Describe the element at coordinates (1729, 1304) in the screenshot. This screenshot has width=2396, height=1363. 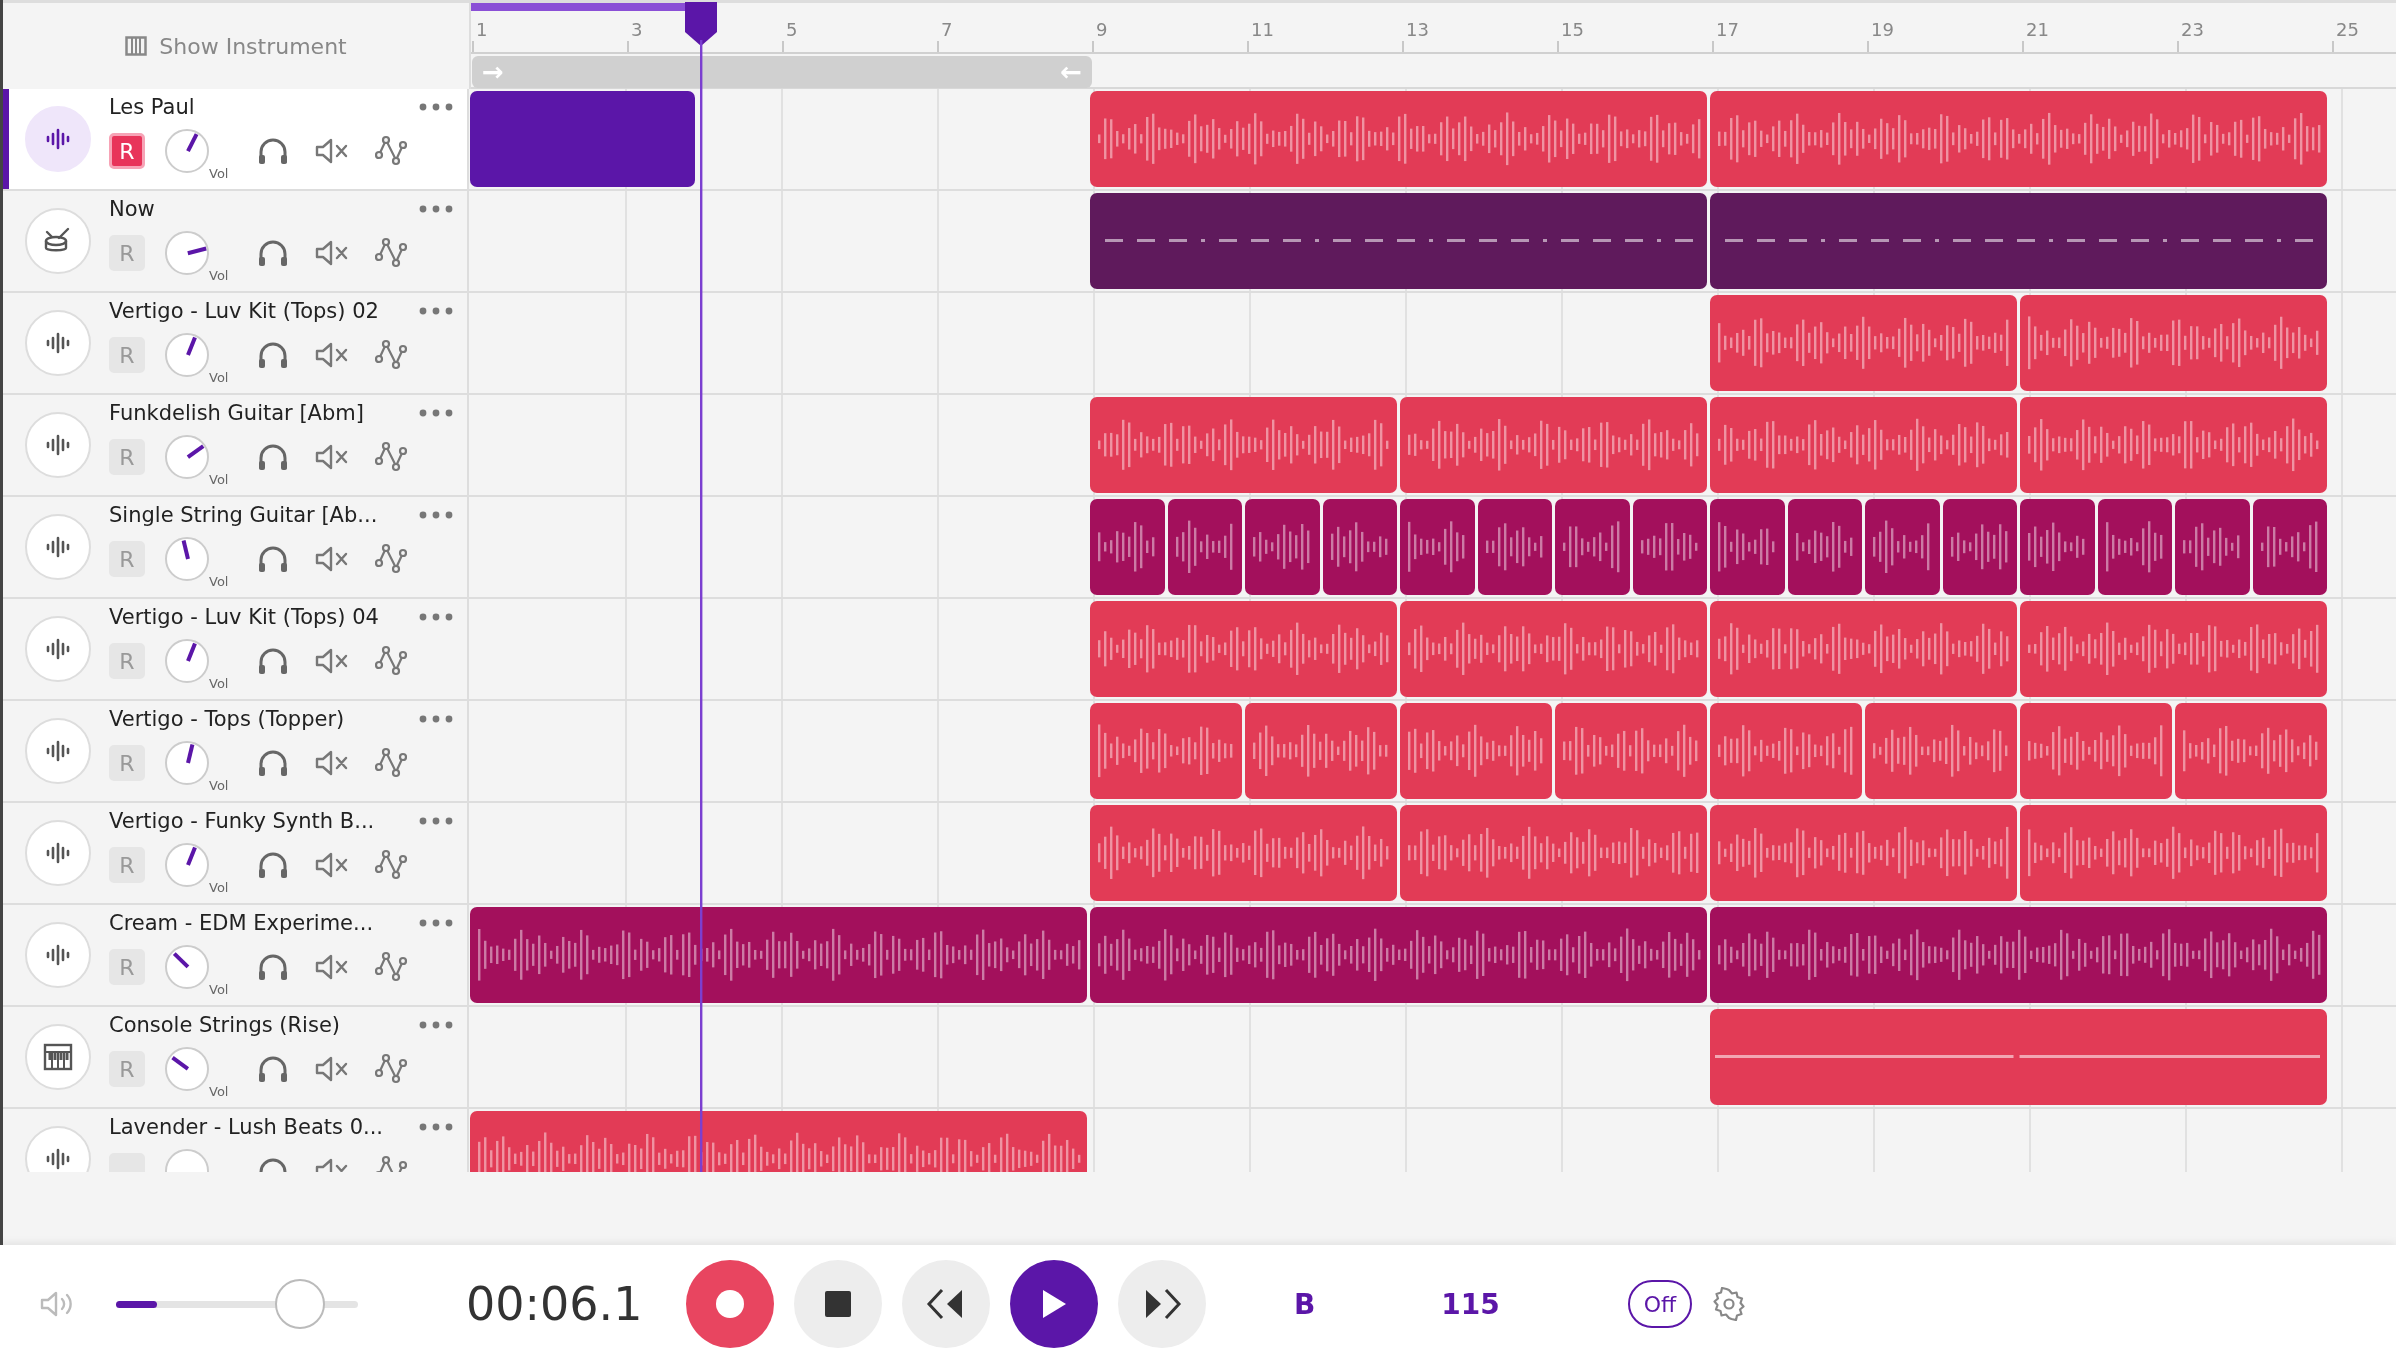
I see `settings-icon` at that location.